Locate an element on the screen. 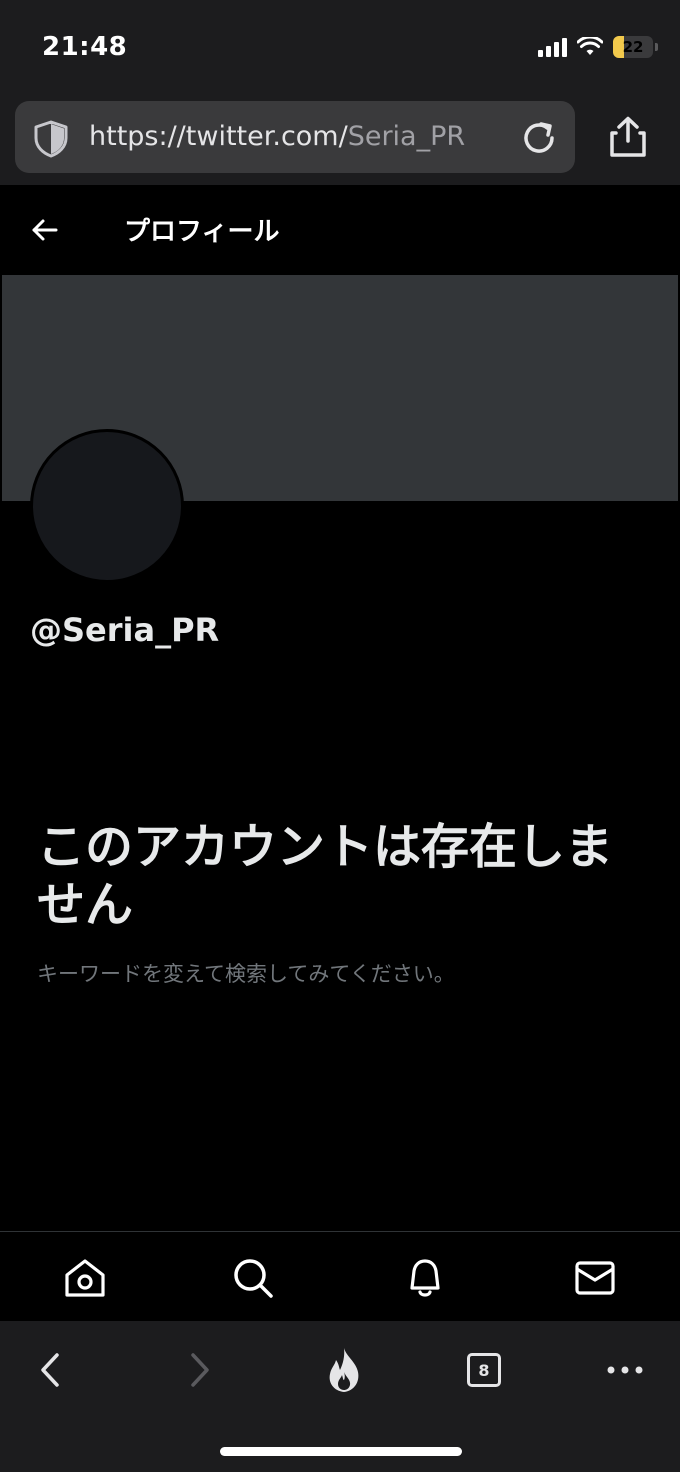  battery-level: 22 is located at coordinates (633, 47).